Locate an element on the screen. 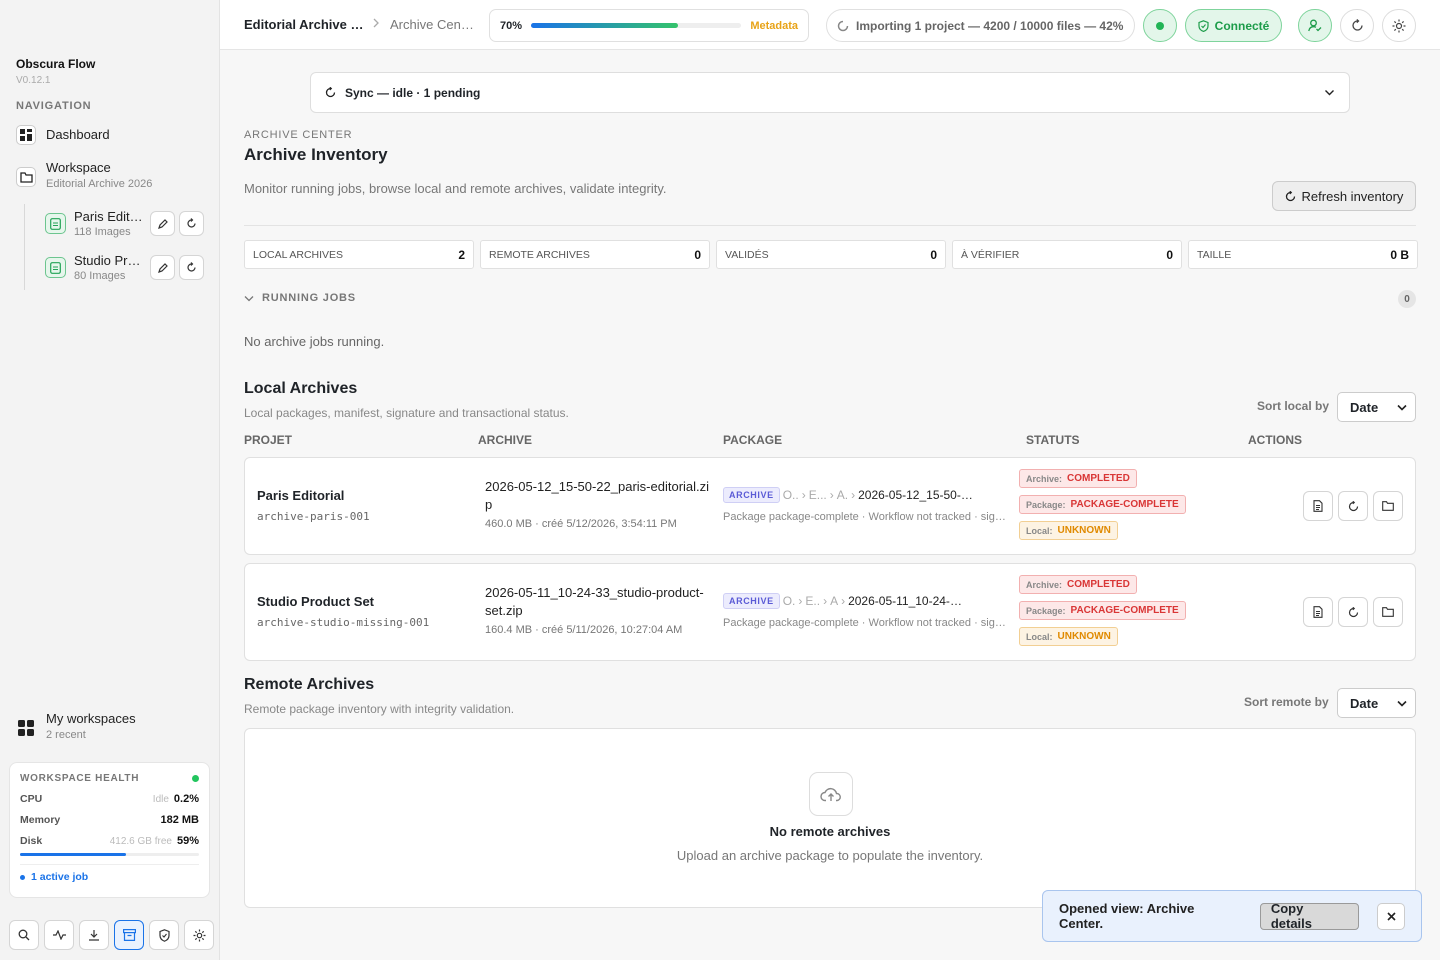  sidebar-item-my-workspaces: My workspaces 2 recent is located at coordinates (76, 726).